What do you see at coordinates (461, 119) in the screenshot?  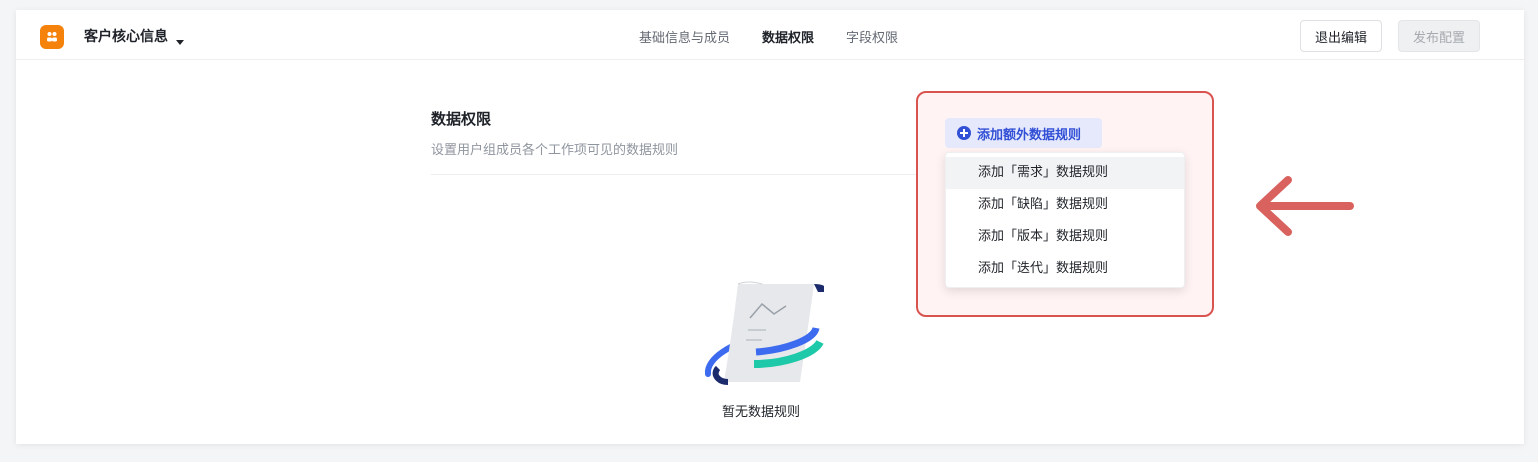 I see `section-title: 数据权限` at bounding box center [461, 119].